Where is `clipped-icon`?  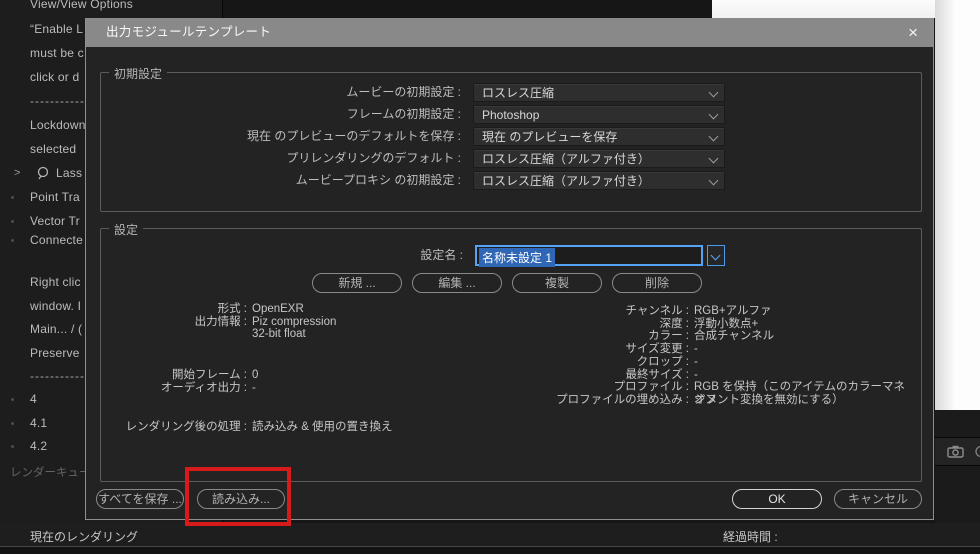 clipped-icon is located at coordinates (976, 454).